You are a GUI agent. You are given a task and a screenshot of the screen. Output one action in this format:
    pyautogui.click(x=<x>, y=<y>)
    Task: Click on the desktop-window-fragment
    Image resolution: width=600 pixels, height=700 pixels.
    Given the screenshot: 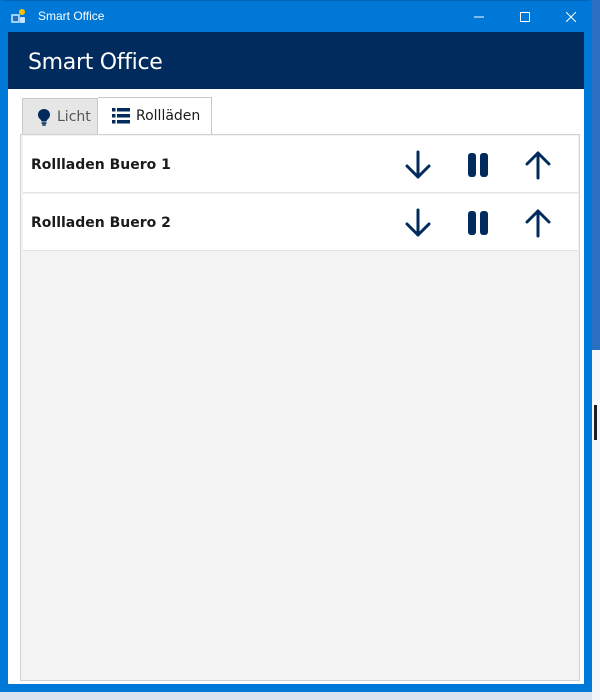 What is the action you would take?
    pyautogui.click(x=596, y=525)
    